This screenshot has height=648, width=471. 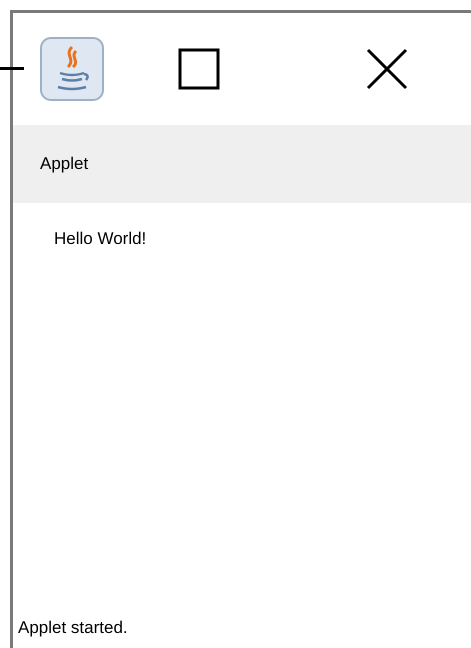 What do you see at coordinates (72, 69) in the screenshot?
I see `coffee-cup-icon` at bounding box center [72, 69].